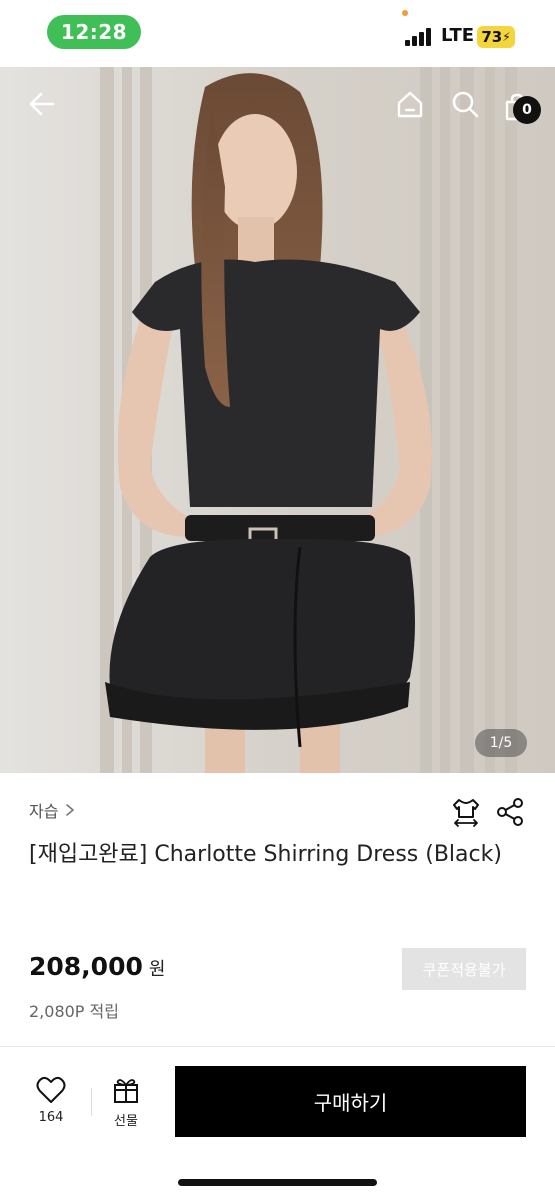 This screenshot has width=555, height=1200. I want to click on heart-icon, so click(51, 1089).